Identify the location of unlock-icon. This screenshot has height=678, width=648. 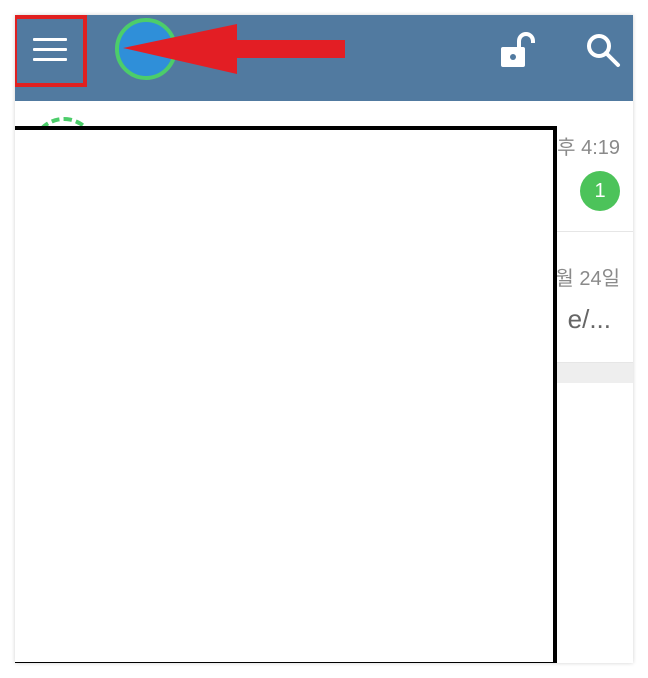
(517, 51).